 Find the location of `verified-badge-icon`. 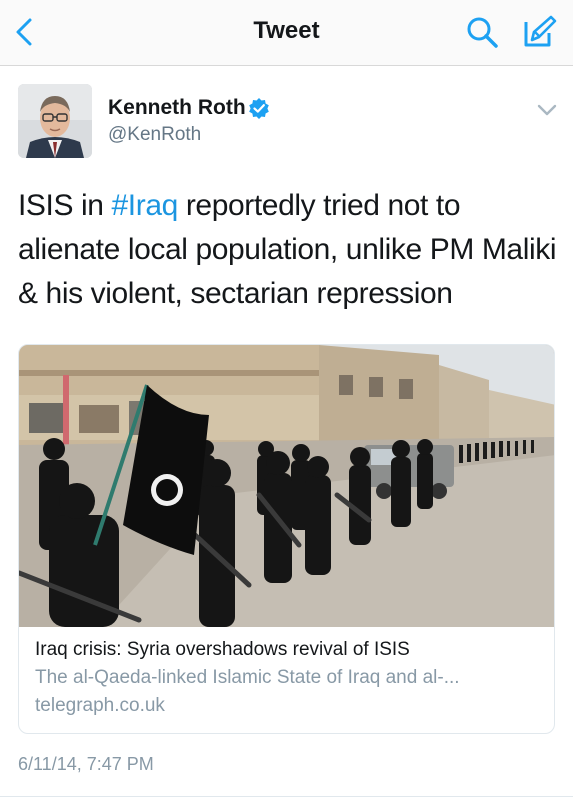

verified-badge-icon is located at coordinates (259, 108).